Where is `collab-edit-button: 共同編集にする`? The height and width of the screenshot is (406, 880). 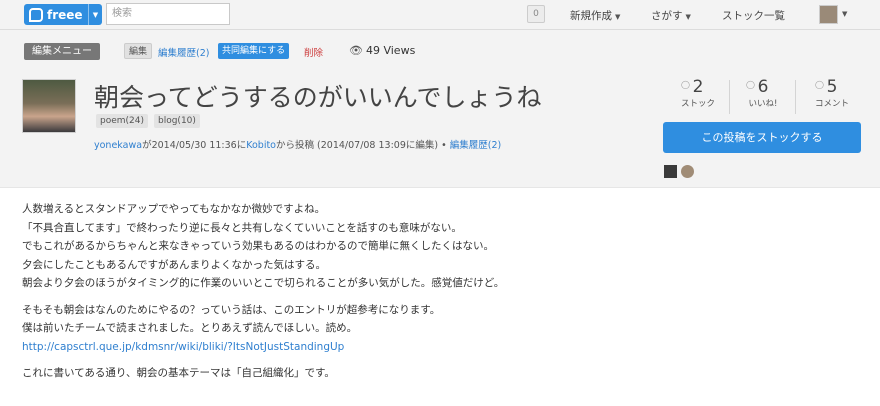
collab-edit-button: 共同編集にする is located at coordinates (254, 51).